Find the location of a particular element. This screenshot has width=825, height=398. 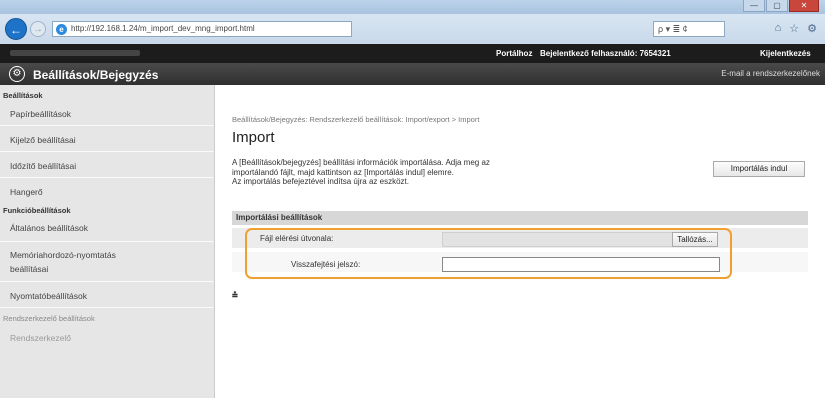

search-dropdown: ρ ▾ ≣ ¢ is located at coordinates (689, 29).